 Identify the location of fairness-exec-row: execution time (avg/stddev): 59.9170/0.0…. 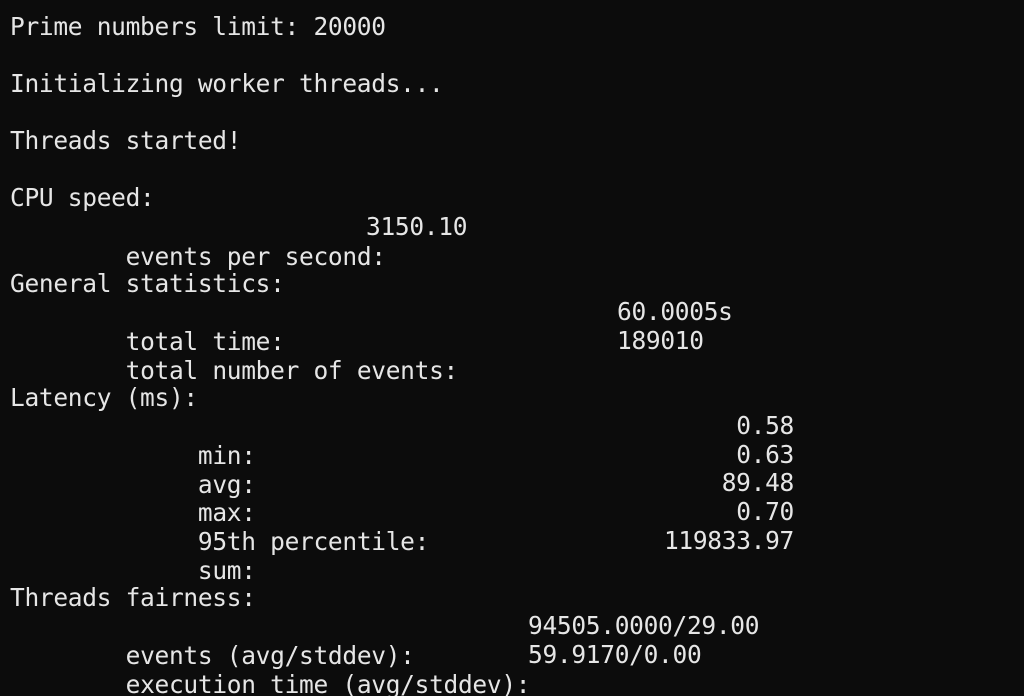
(356, 668).